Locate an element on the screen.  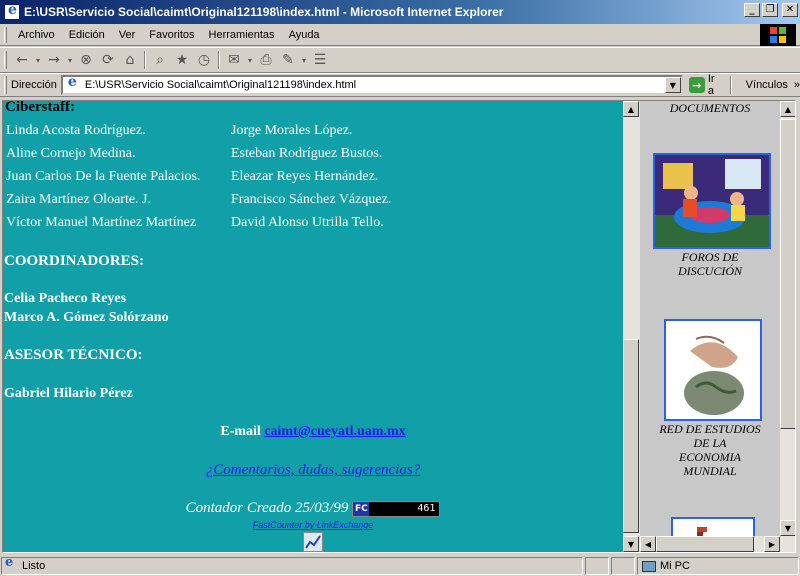
menu-edicion: Edición is located at coordinates (87, 35).